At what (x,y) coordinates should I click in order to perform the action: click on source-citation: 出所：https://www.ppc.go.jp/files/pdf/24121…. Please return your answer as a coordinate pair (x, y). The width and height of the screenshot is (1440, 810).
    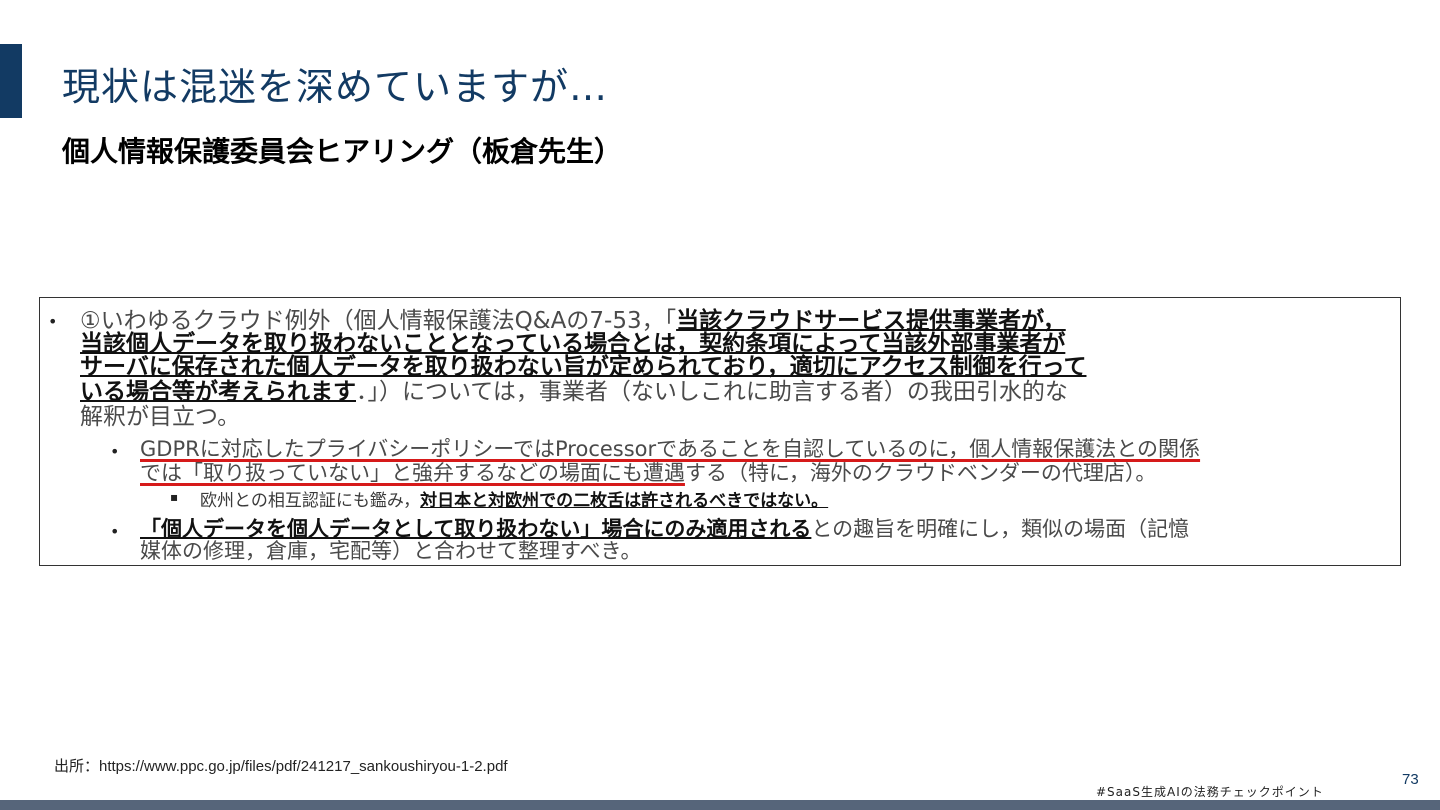
    Looking at the image, I should click on (281, 766).